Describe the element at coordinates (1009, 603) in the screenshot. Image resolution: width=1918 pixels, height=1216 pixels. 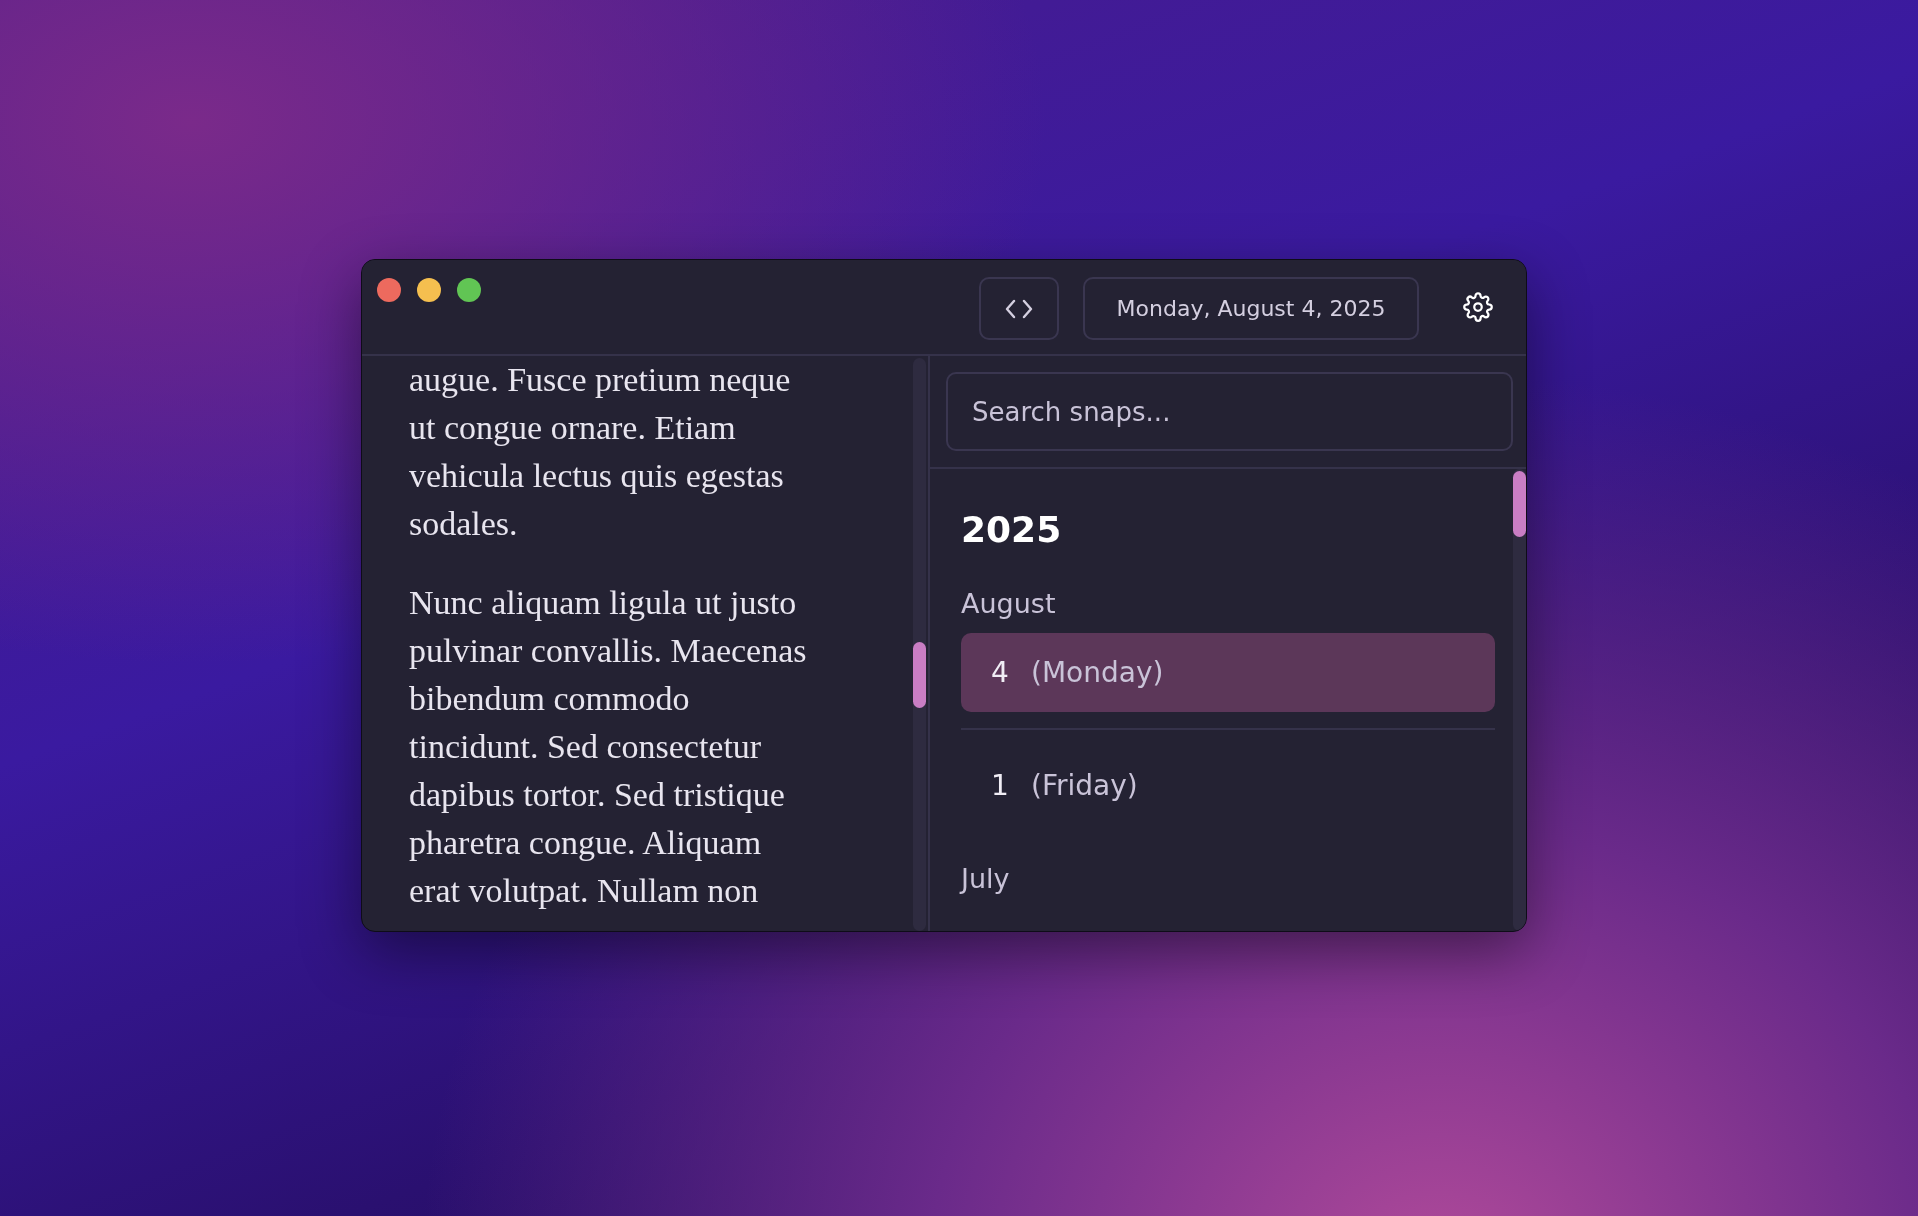
I see `month-heading: August` at that location.